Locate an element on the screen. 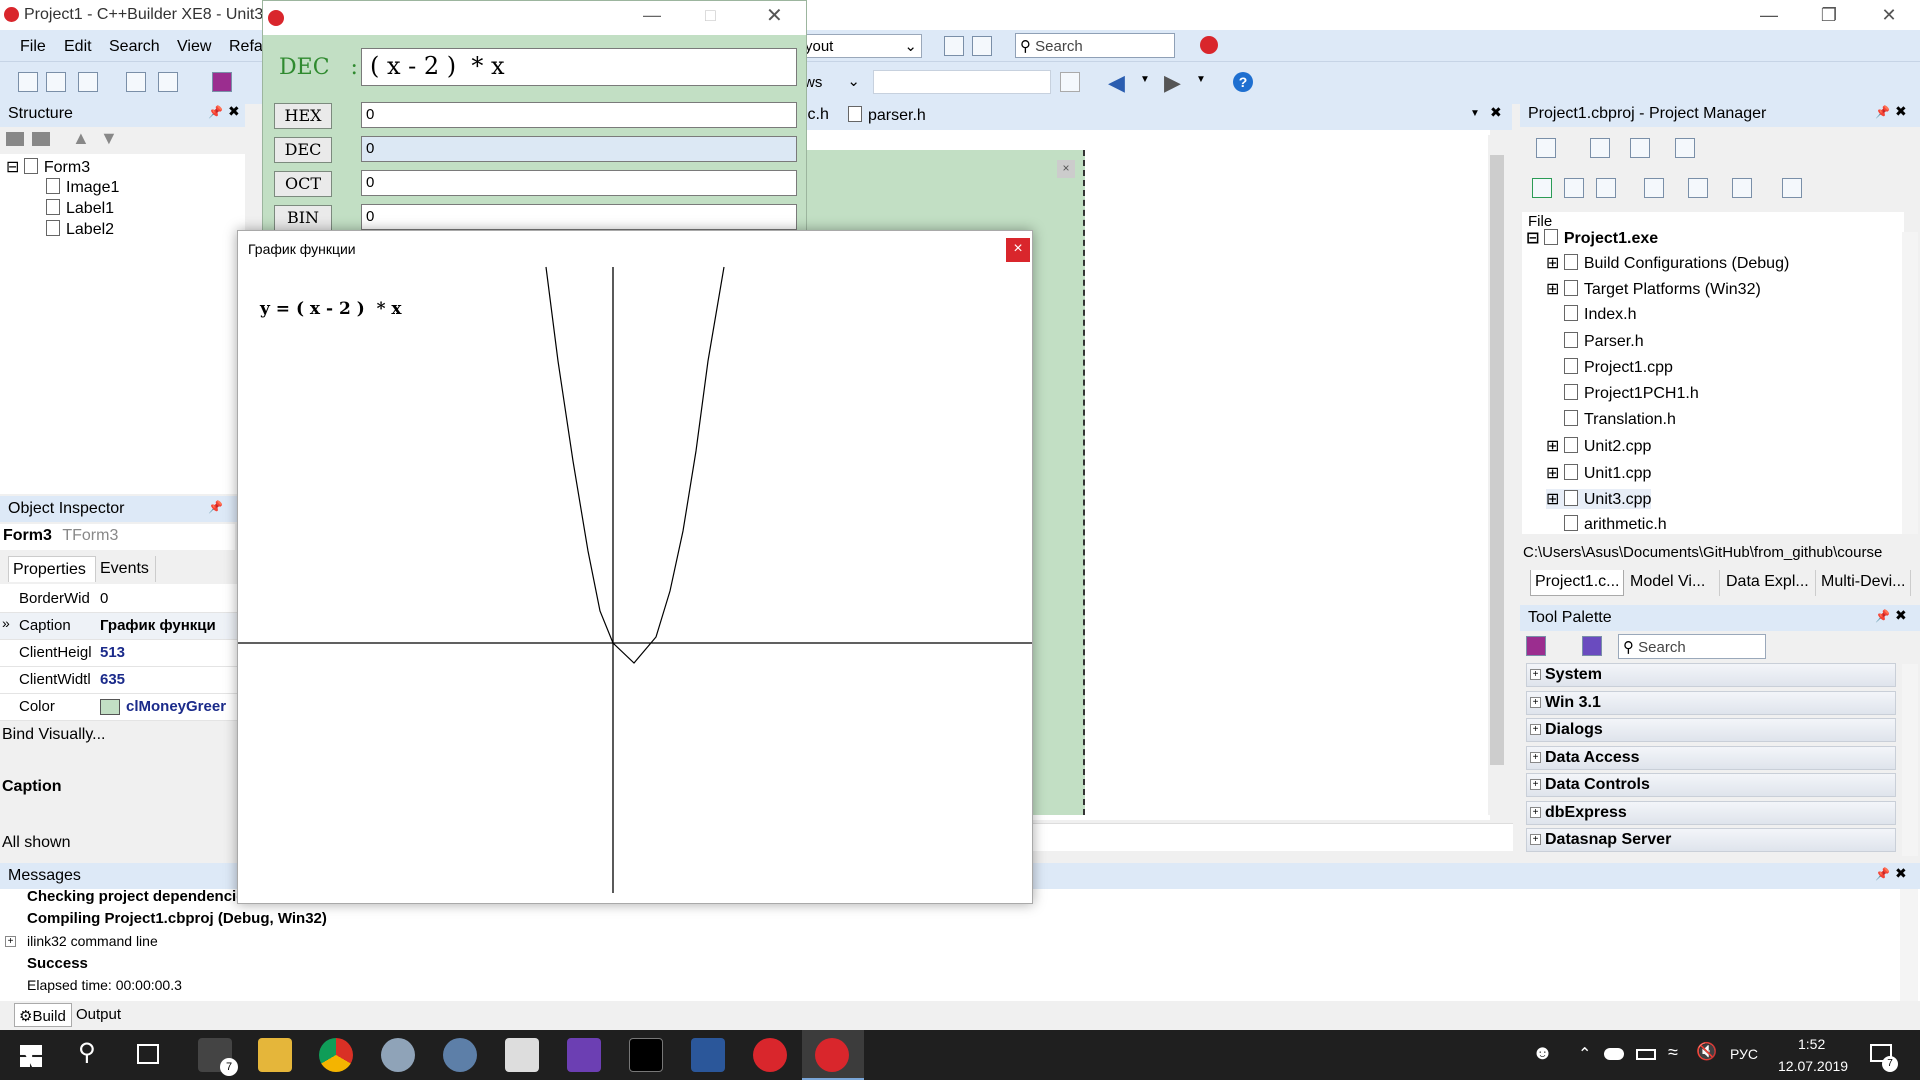 This screenshot has width=1920, height=1080. expand-all-icon is located at coordinates (1574, 188).